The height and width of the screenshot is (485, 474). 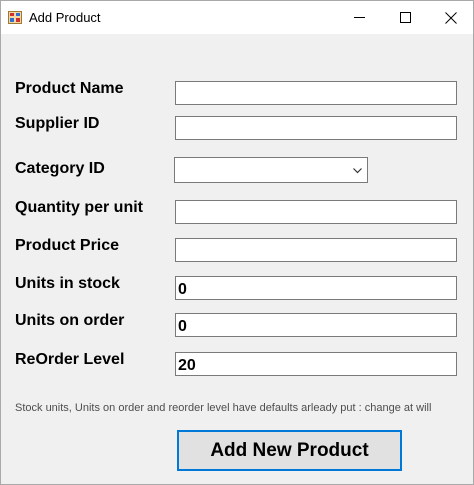 What do you see at coordinates (67, 283) in the screenshot?
I see `units-in-stock-label: Units in stock` at bounding box center [67, 283].